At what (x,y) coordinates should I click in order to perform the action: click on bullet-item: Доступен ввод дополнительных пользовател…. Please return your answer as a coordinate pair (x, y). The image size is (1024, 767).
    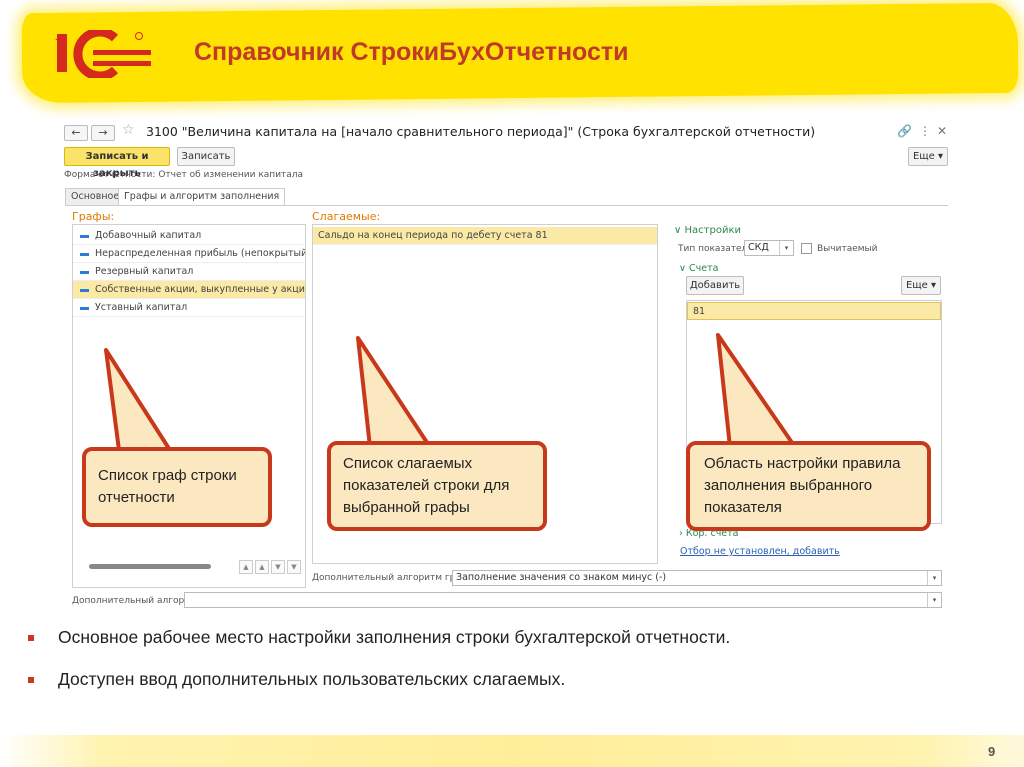
    Looking at the image, I should click on (508, 679).